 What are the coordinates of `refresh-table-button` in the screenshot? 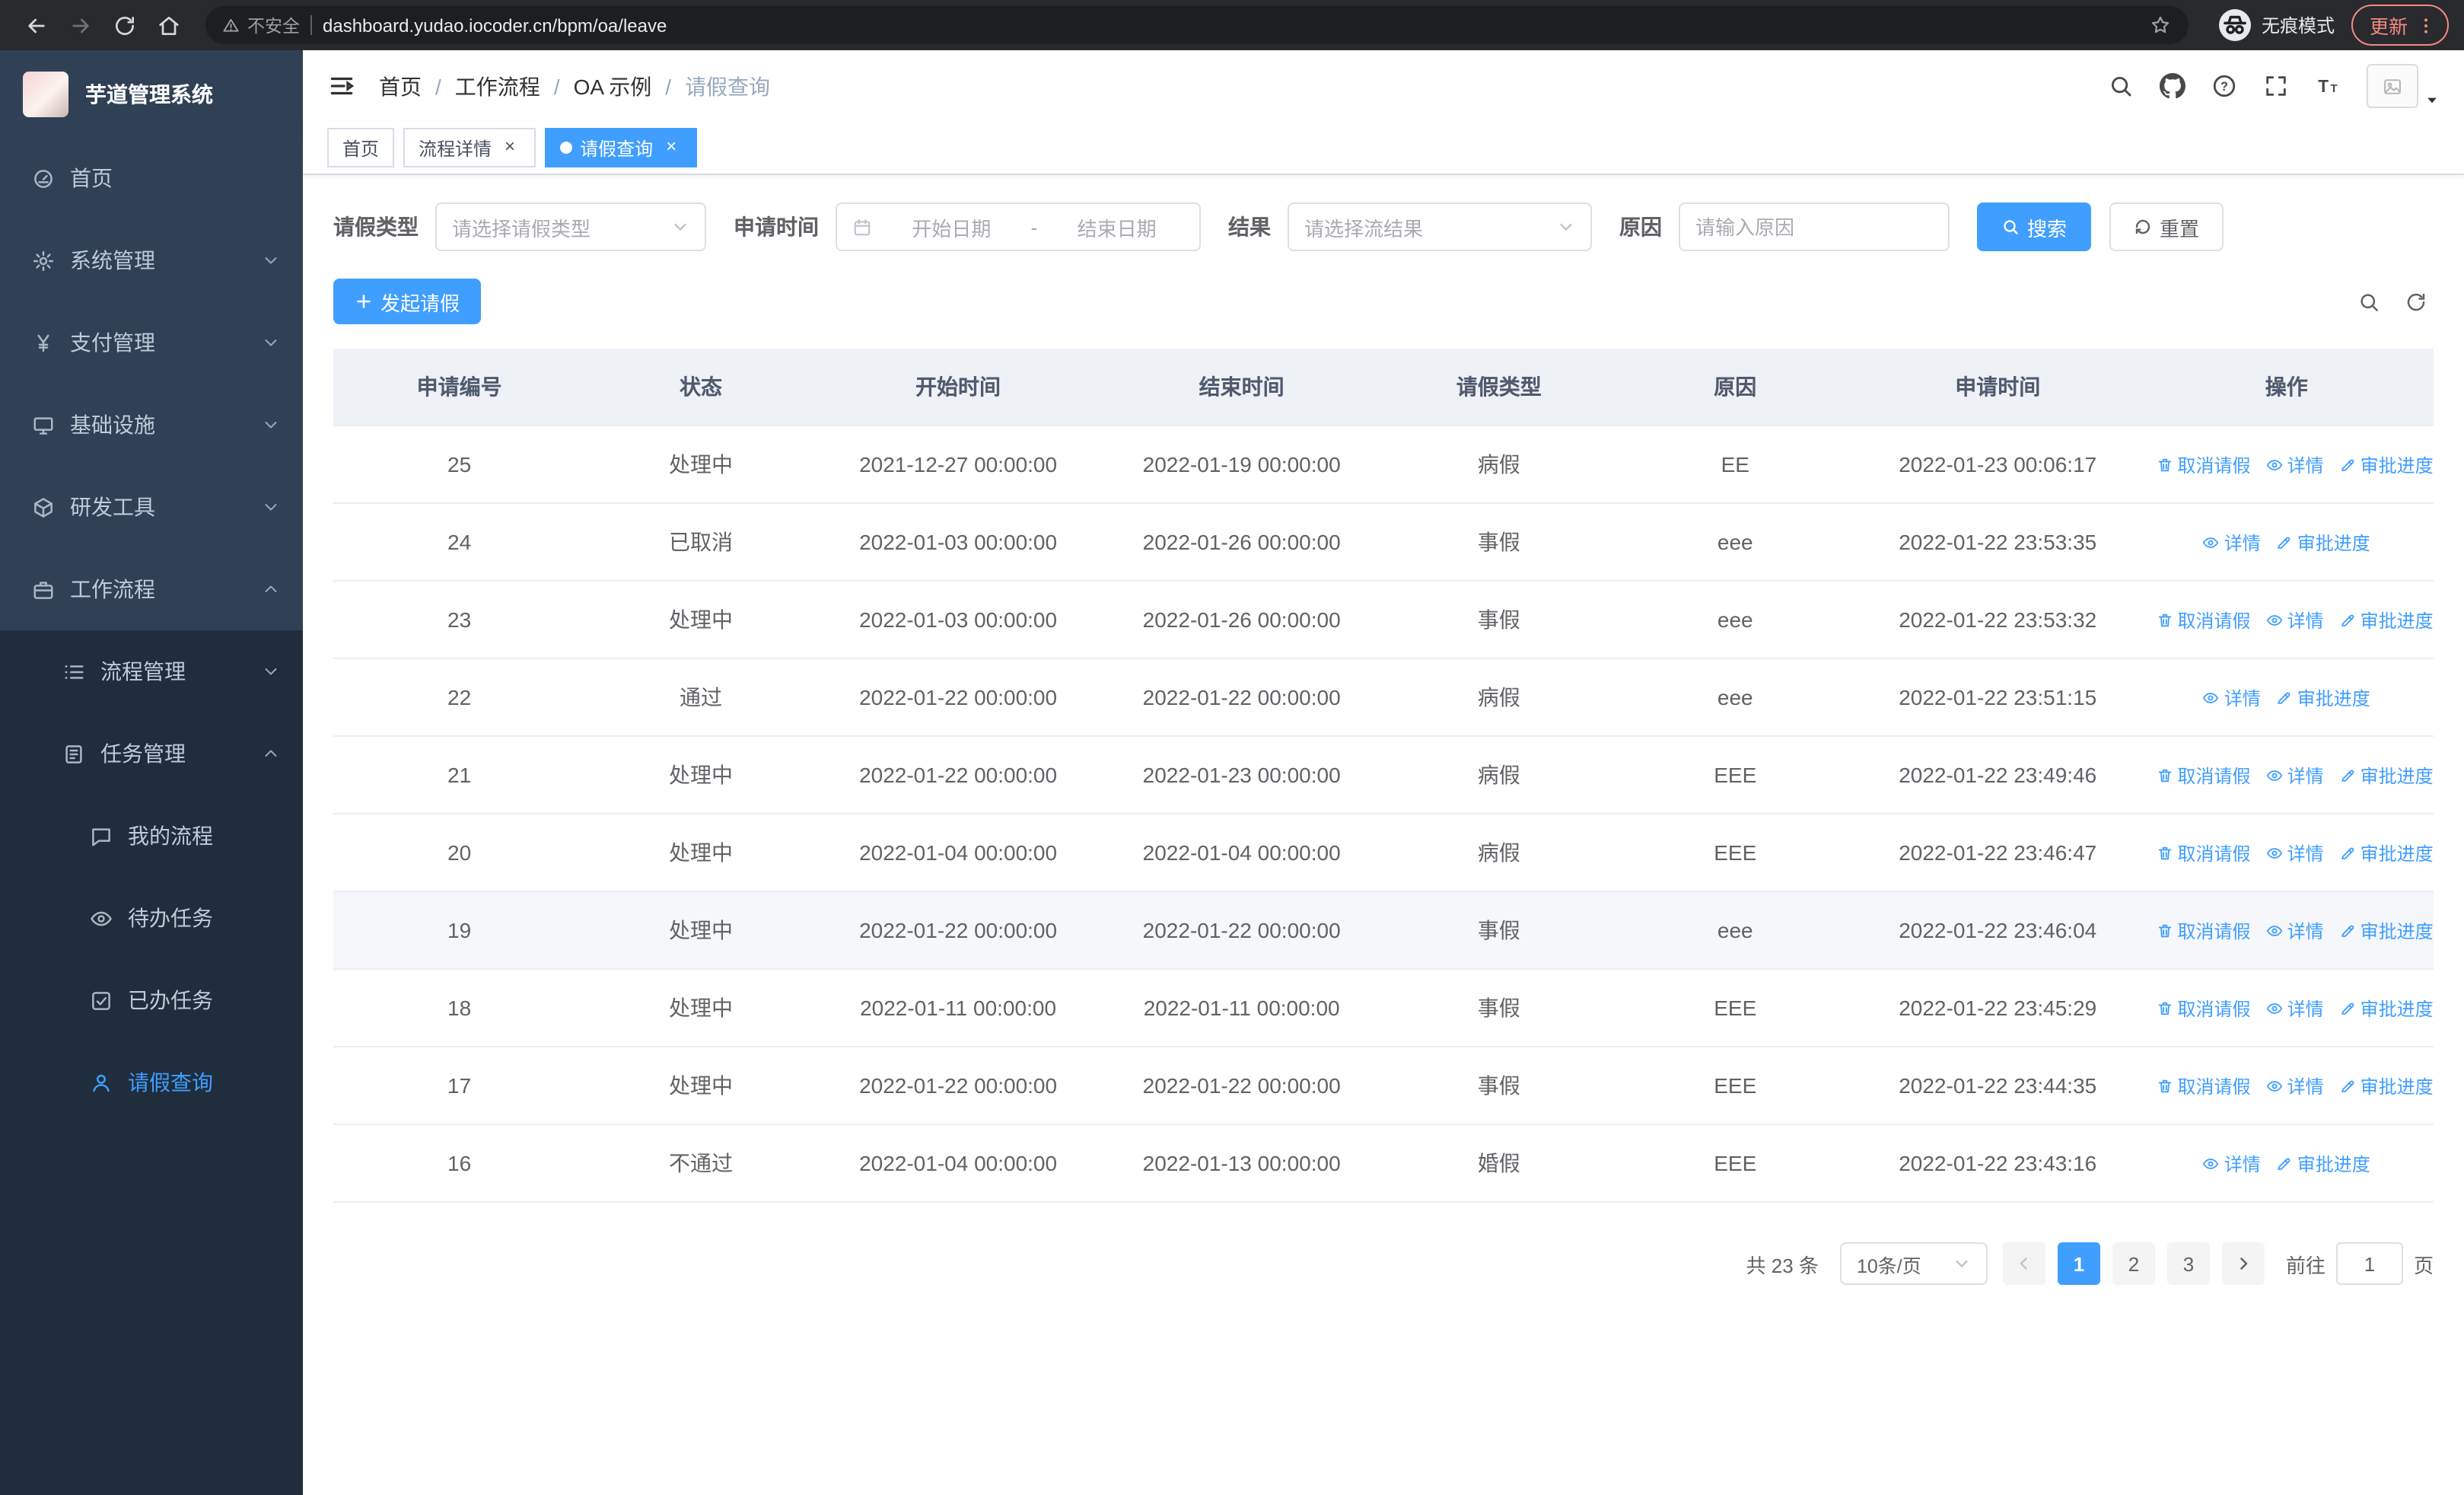 It's located at (2416, 302).